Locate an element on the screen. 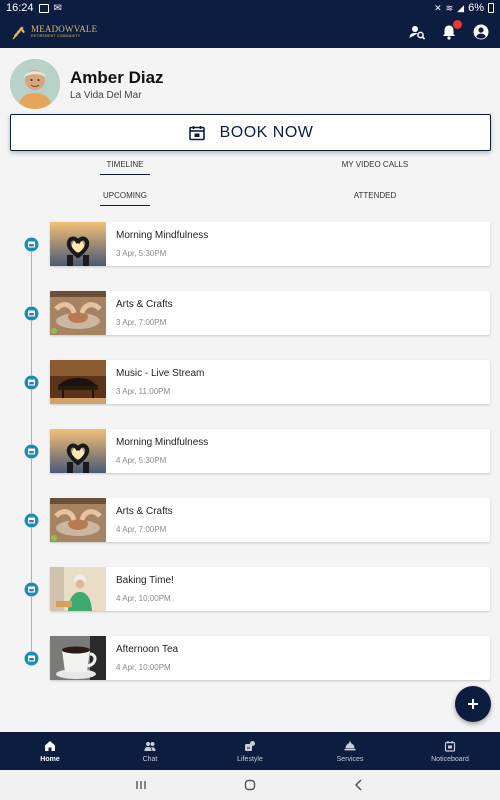 This screenshot has height=800, width=500. status-bar: 16:24 ✉ ✕ ≋ ◢ 6% is located at coordinates (250, 8).